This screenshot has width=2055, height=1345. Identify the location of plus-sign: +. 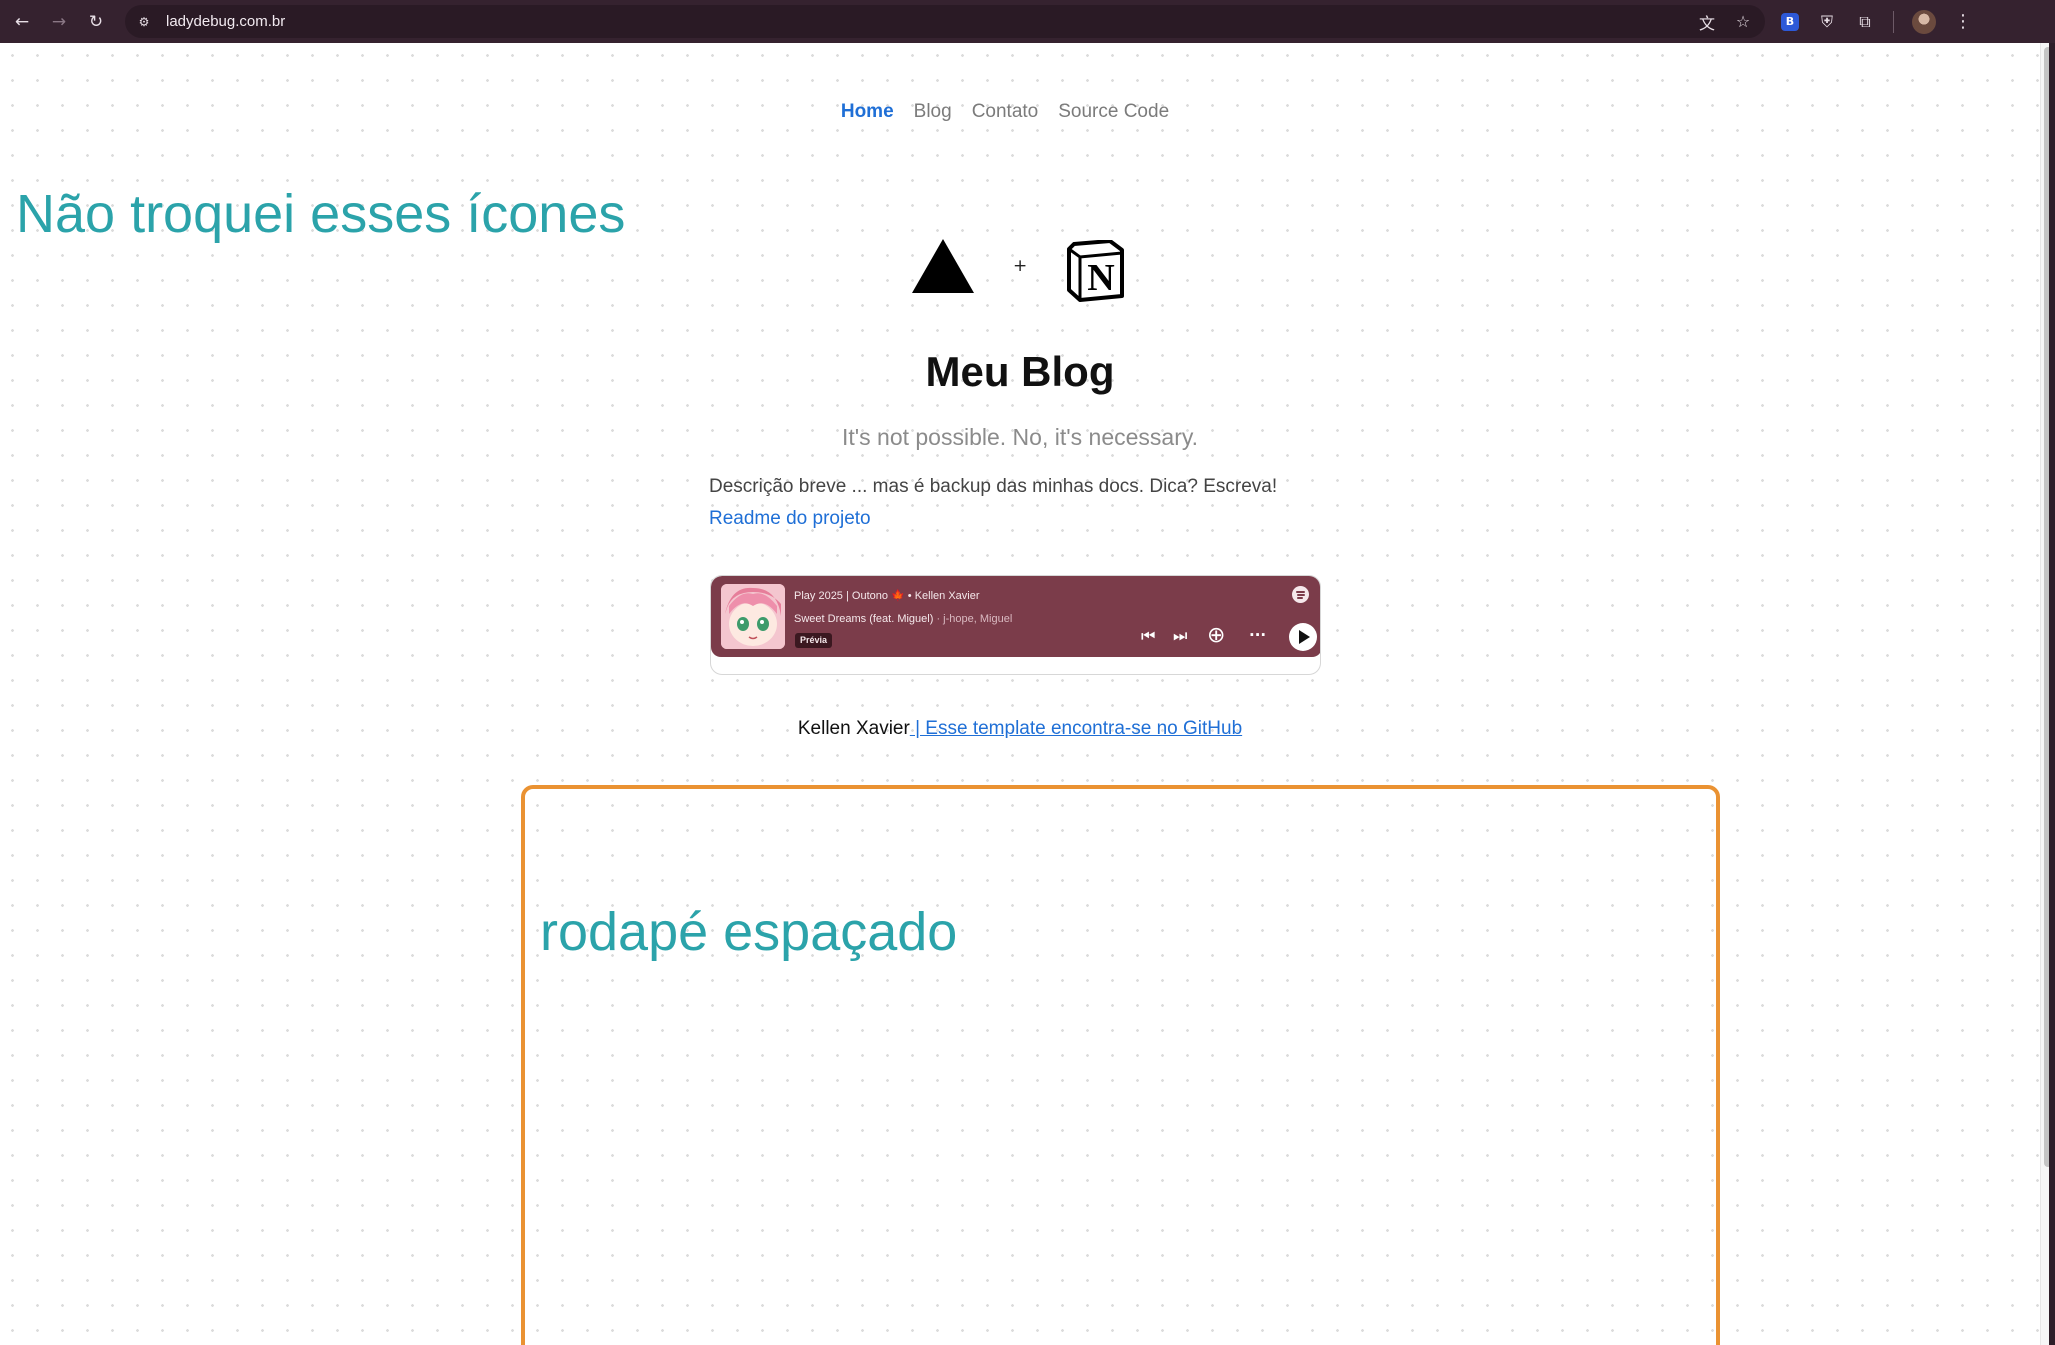
(1020, 266).